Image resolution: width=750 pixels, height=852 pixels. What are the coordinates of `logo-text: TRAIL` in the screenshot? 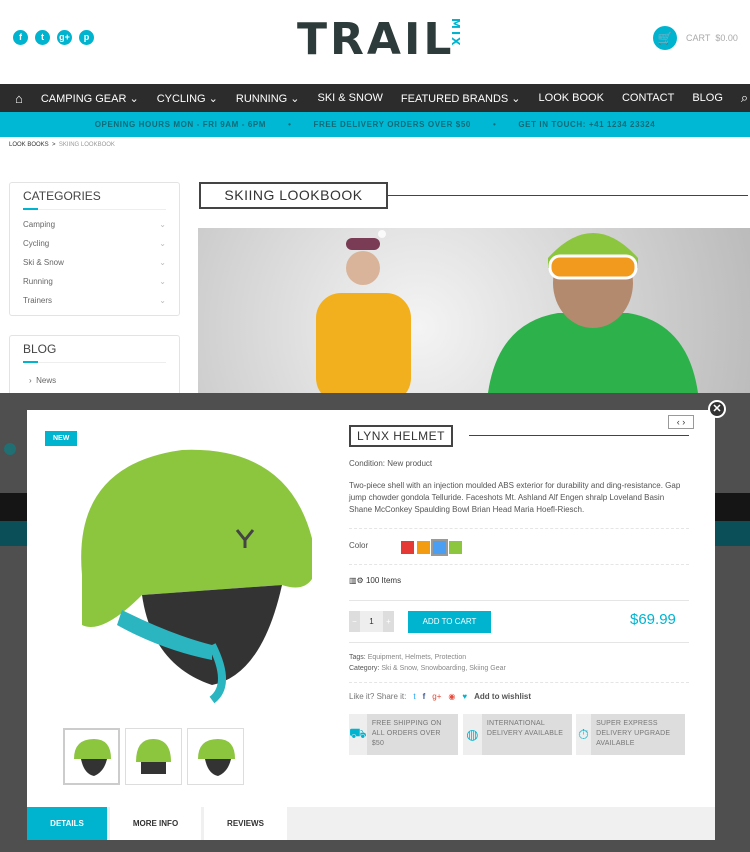 It's located at (376, 39).